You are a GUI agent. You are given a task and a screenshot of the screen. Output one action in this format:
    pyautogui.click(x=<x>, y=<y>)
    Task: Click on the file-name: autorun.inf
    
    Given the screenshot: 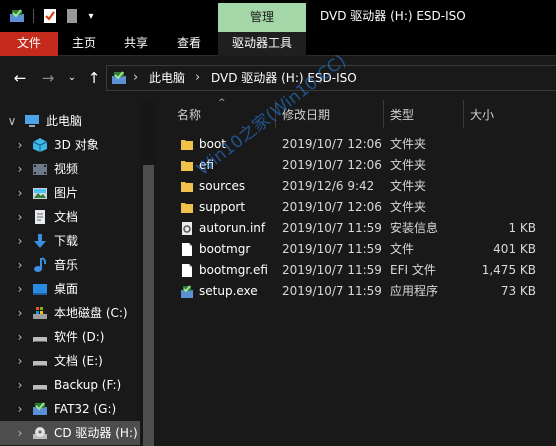 What is the action you would take?
    pyautogui.click(x=232, y=228)
    